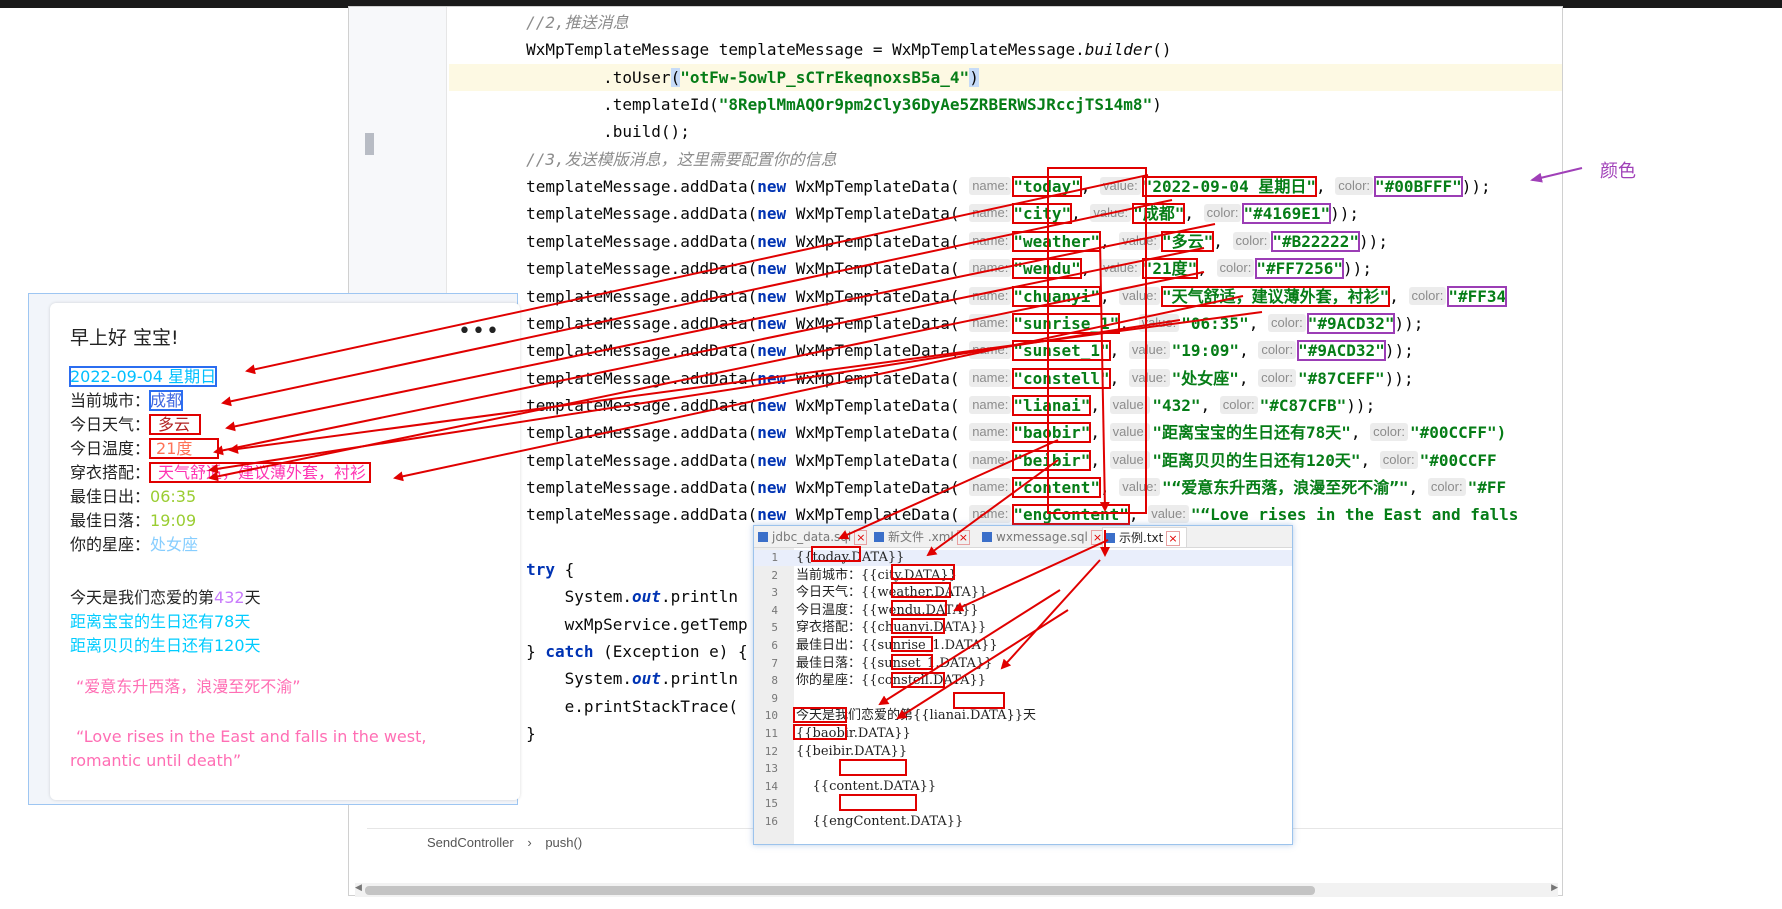 The height and width of the screenshot is (909, 1782). What do you see at coordinates (1023, 646) in the screenshot?
I see `template-line: 6 最佳日出：{{sunrise_1.DATA}}` at bounding box center [1023, 646].